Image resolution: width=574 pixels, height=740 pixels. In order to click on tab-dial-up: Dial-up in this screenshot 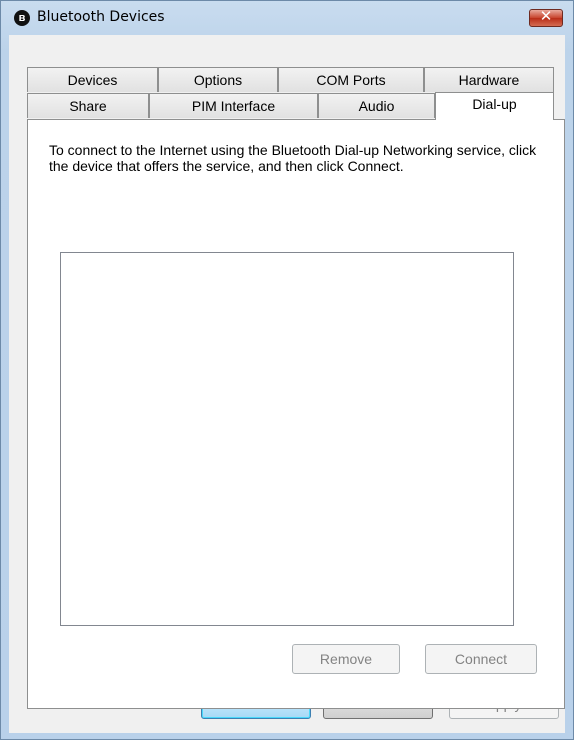, I will do `click(494, 106)`.